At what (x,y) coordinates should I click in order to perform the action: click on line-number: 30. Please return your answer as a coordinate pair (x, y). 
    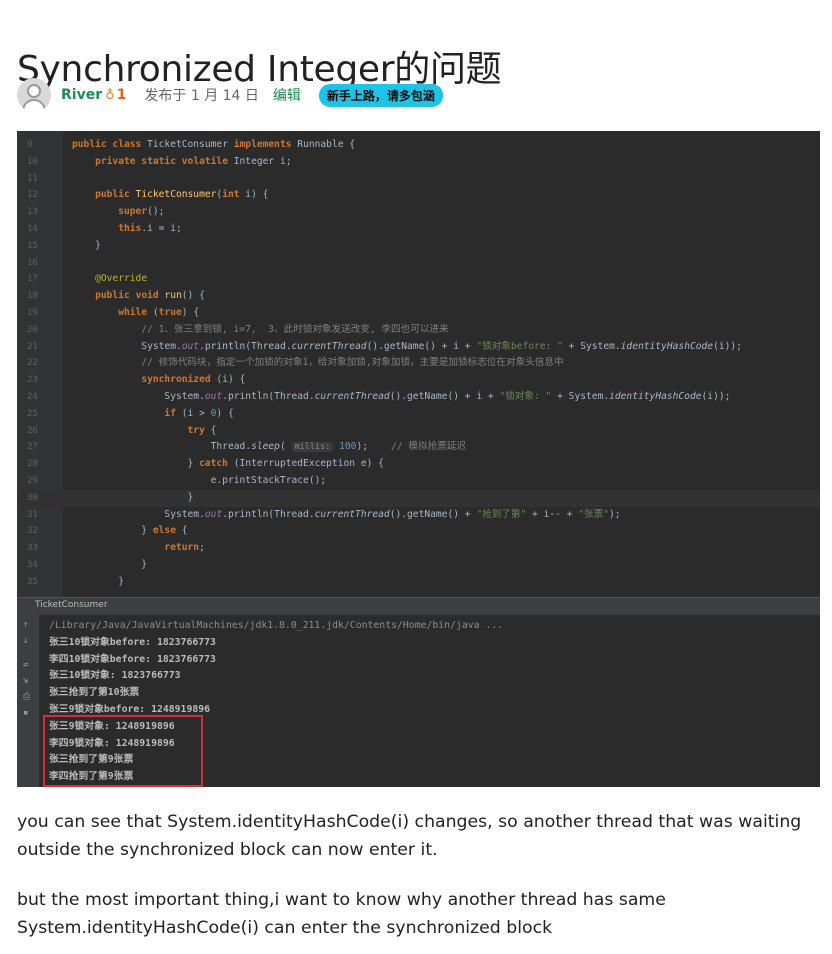
    Looking at the image, I should click on (32, 497).